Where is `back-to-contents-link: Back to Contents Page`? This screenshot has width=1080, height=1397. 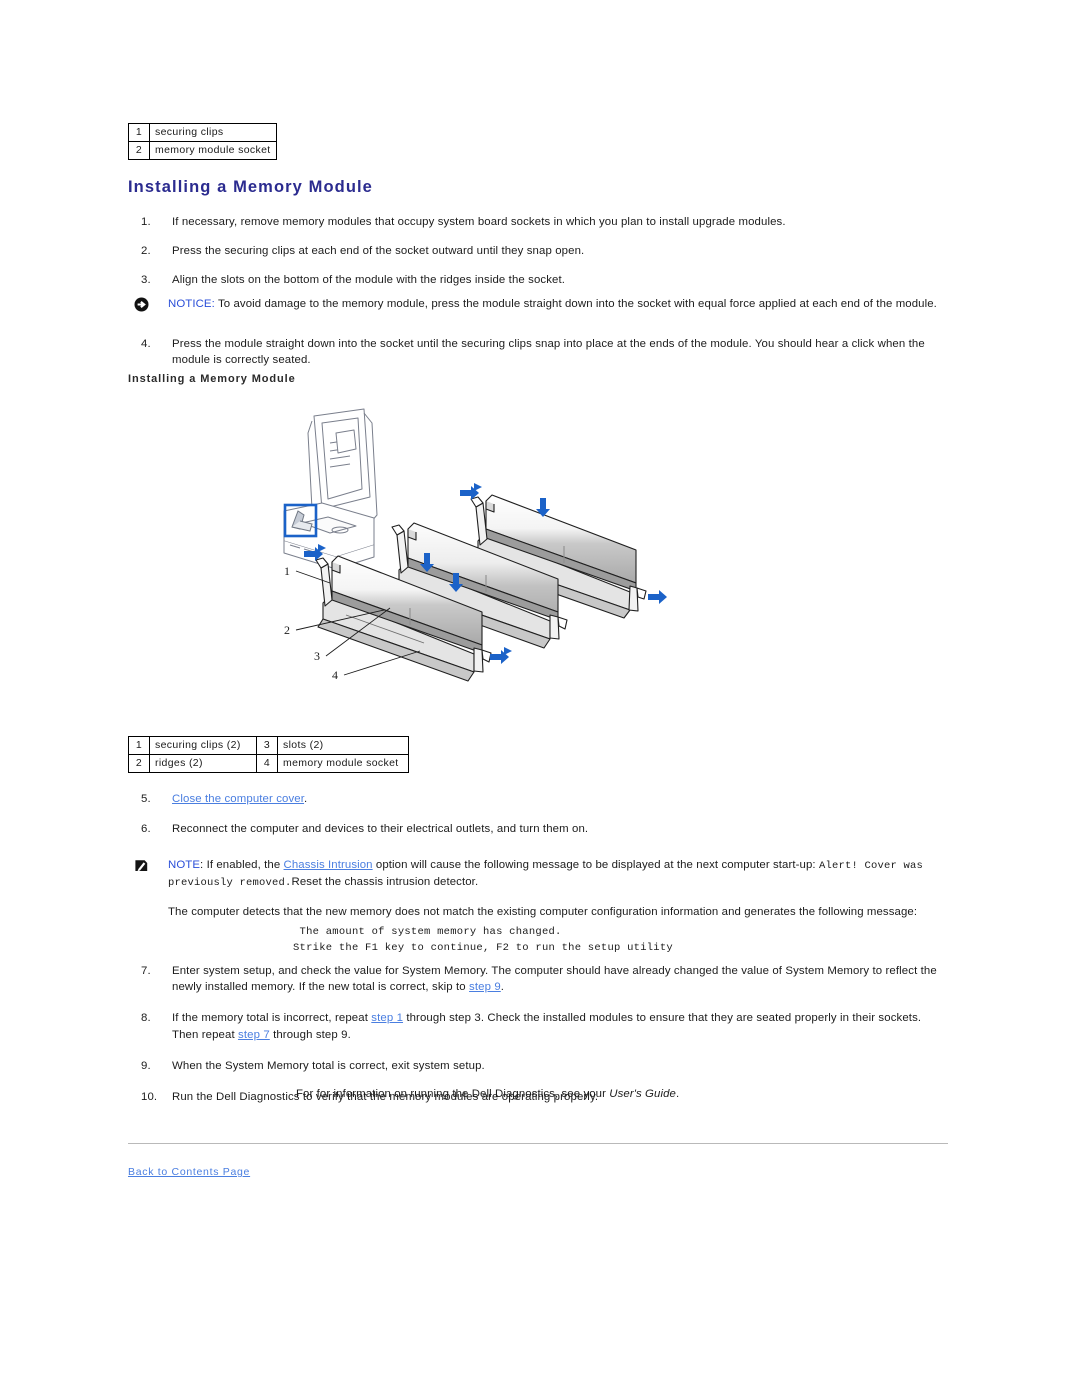 back-to-contents-link: Back to Contents Page is located at coordinates (189, 1172).